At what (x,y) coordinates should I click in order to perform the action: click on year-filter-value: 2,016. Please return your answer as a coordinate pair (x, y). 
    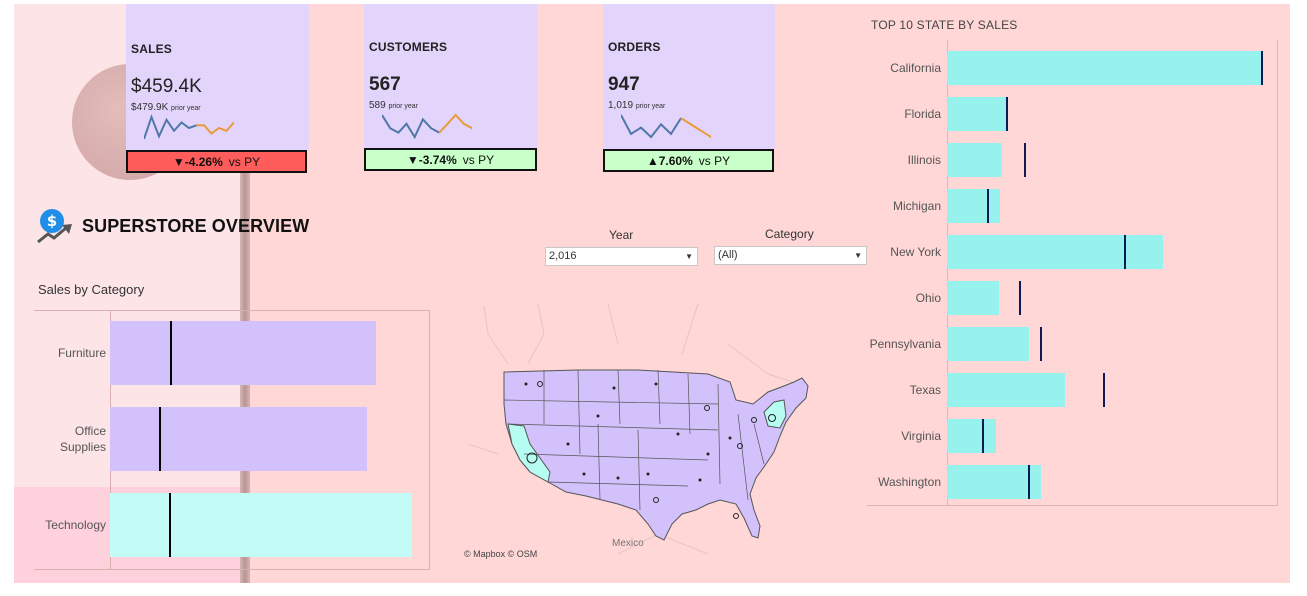
    Looking at the image, I should click on (563, 256).